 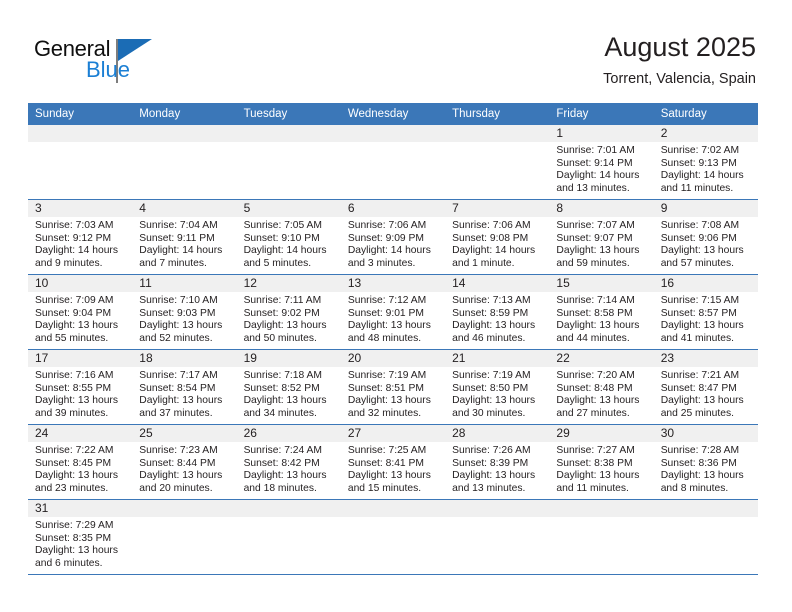 I want to click on day-detail-line: Sunset: 8:52 PM, so click(x=281, y=388).